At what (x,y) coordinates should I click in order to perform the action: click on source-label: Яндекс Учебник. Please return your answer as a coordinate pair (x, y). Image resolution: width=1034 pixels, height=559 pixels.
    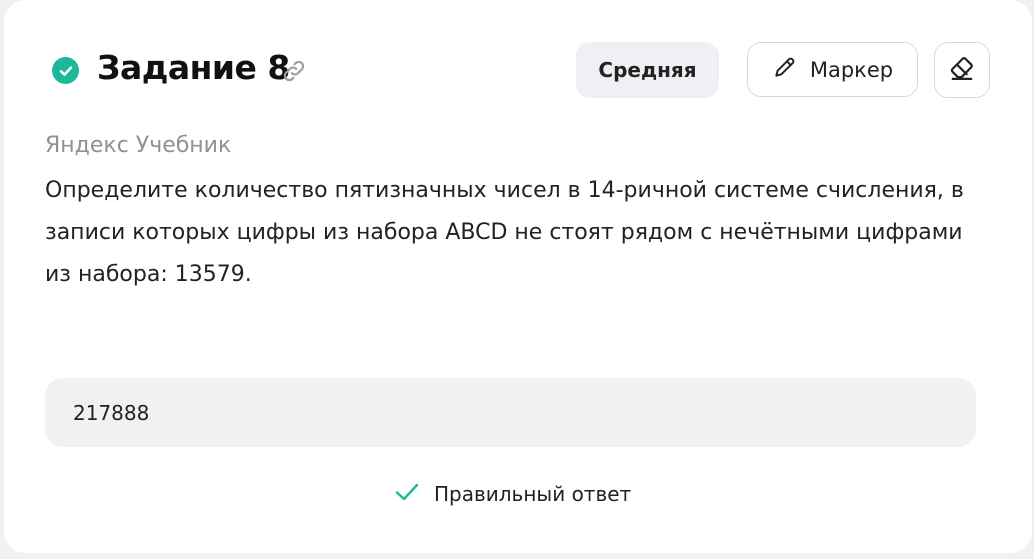
    Looking at the image, I should click on (138, 145).